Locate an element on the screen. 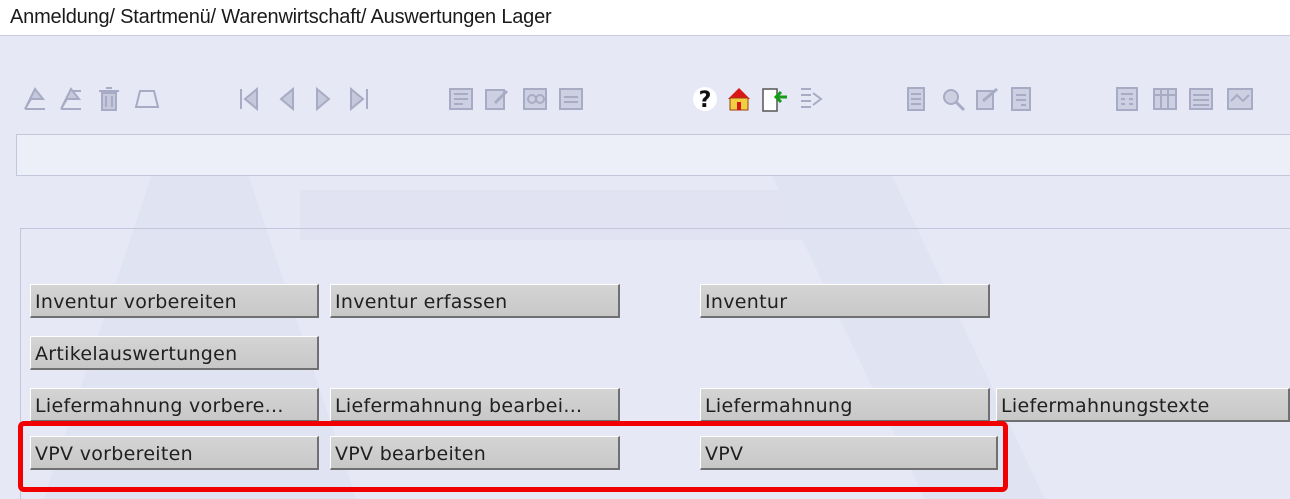  check-icon is located at coordinates (987, 99).